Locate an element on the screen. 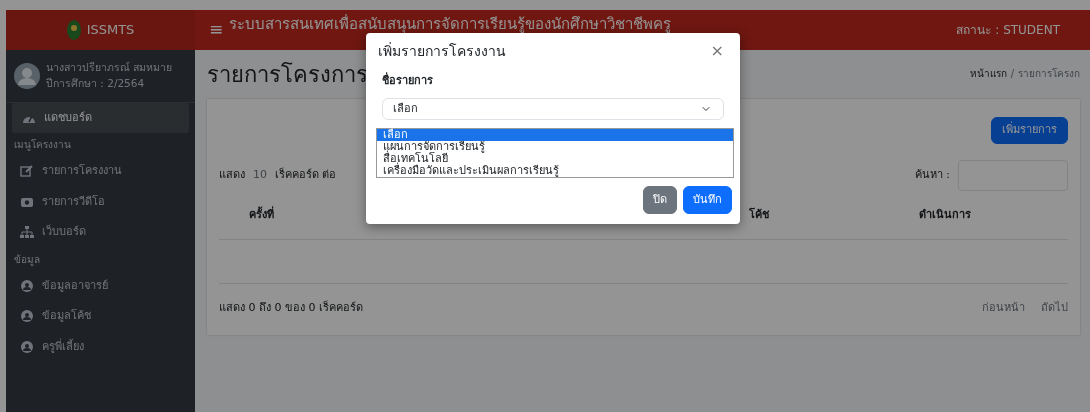 The width and height of the screenshot is (1090, 412). dropdown-option: เลือก is located at coordinates (555, 135).